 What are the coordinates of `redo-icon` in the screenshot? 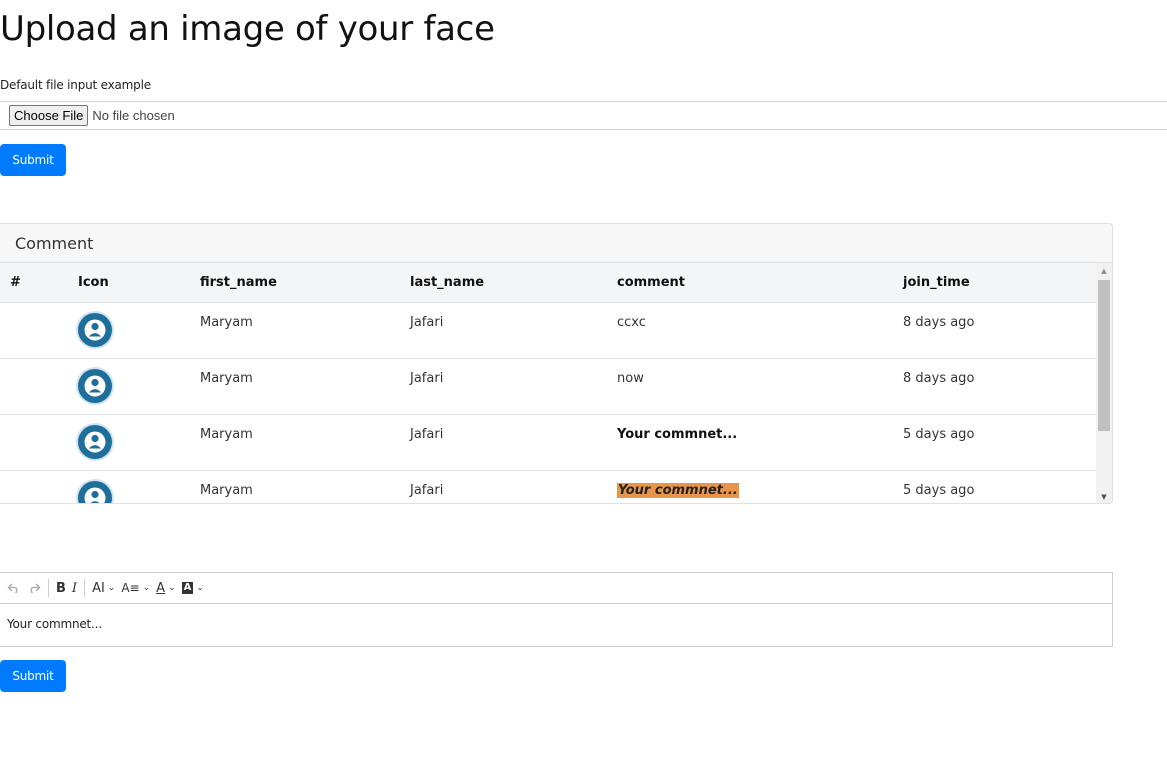 It's located at (34, 588).